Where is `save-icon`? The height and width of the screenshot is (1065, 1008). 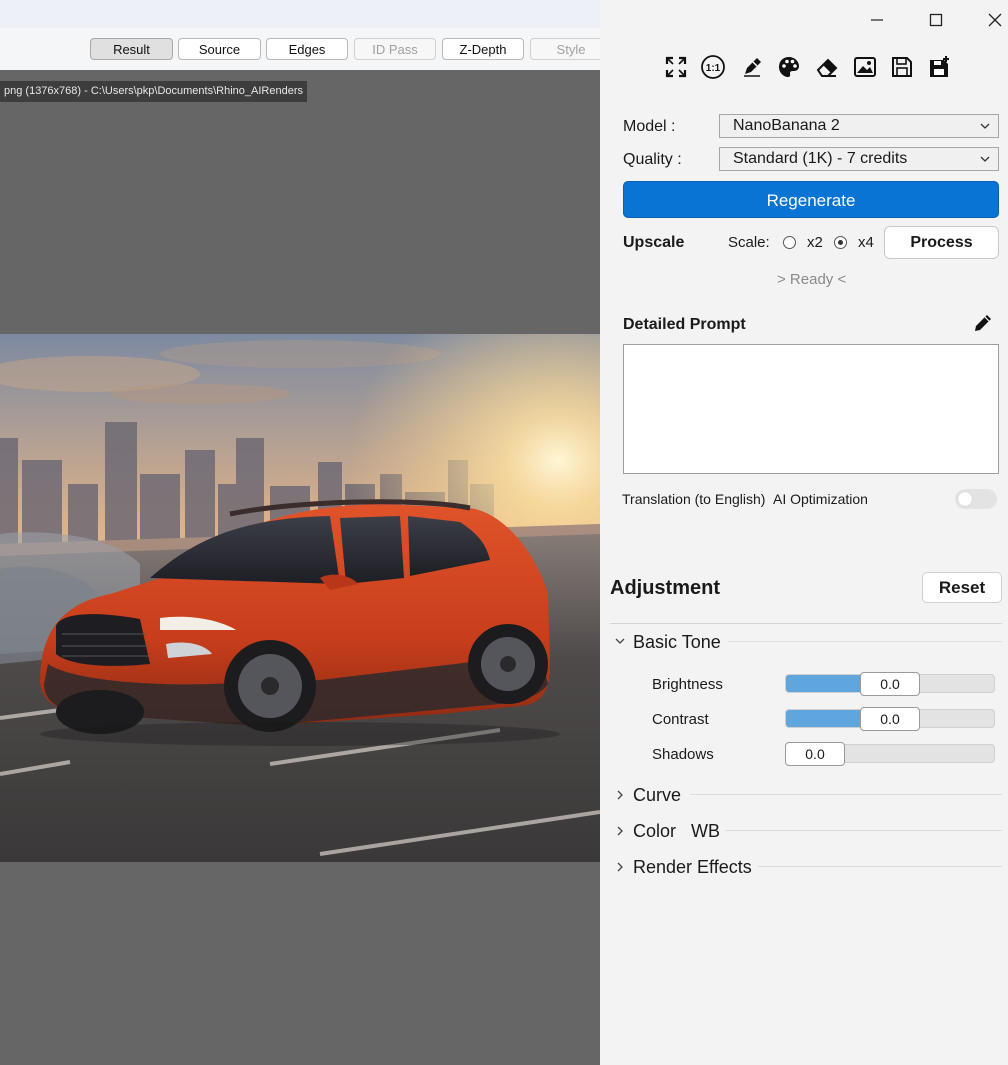
save-icon is located at coordinates (902, 67).